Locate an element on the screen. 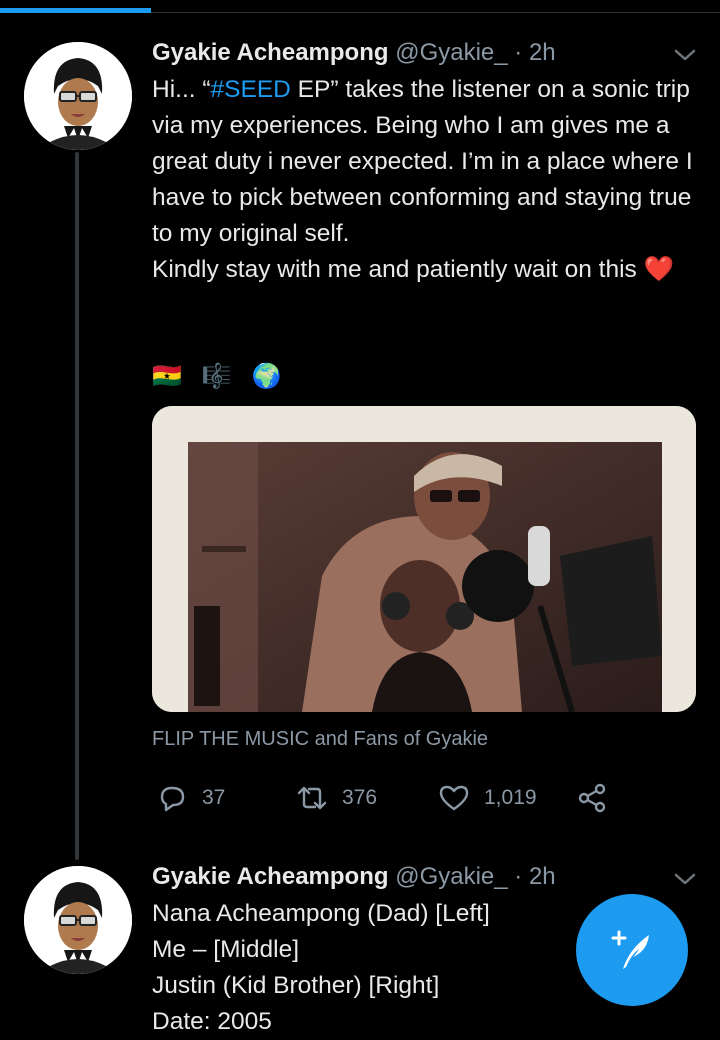  reply-button: 37 is located at coordinates (190, 798).